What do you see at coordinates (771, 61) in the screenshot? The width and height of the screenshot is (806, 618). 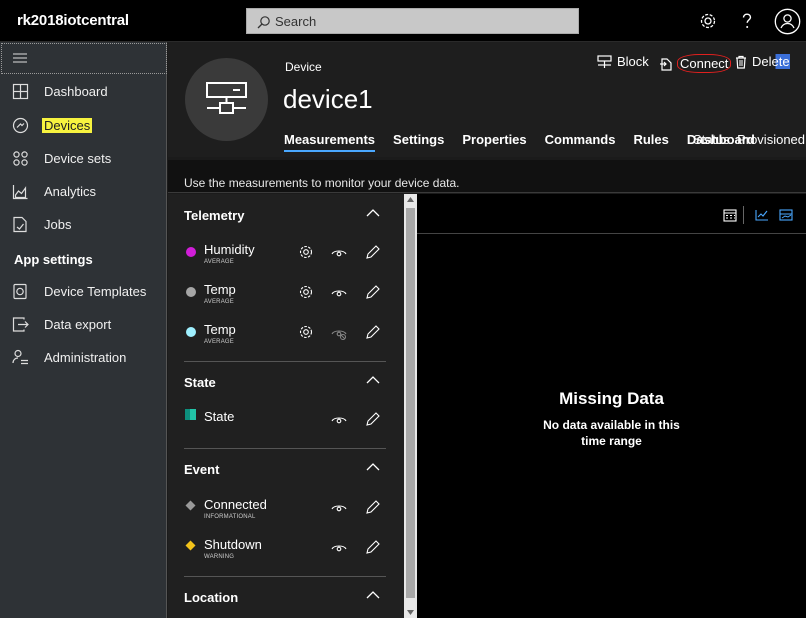 I see `delete-label: Delete` at bounding box center [771, 61].